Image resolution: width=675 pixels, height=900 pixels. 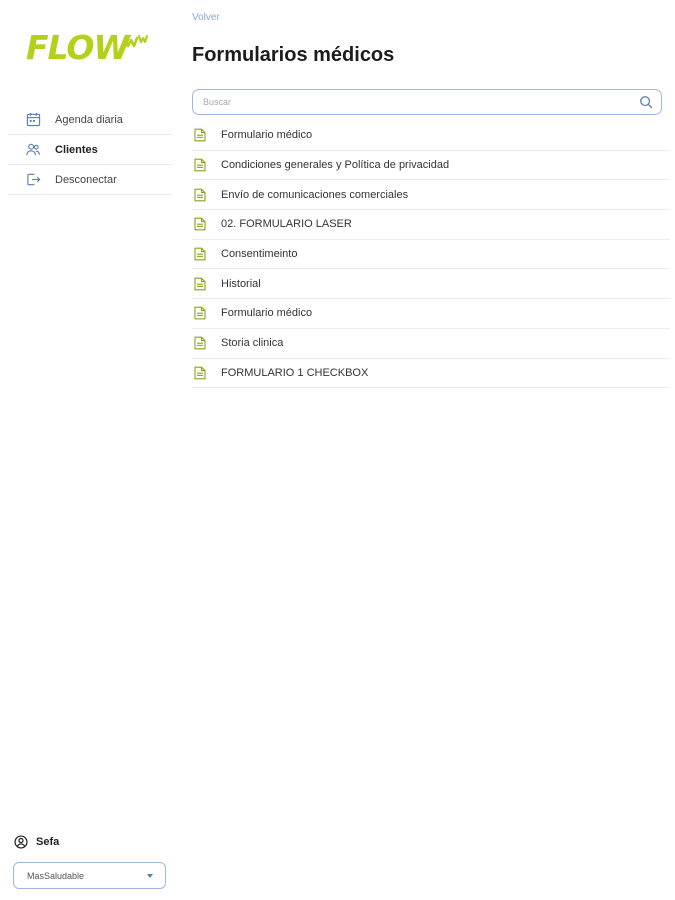 I want to click on search-icon, so click(x=646, y=102).